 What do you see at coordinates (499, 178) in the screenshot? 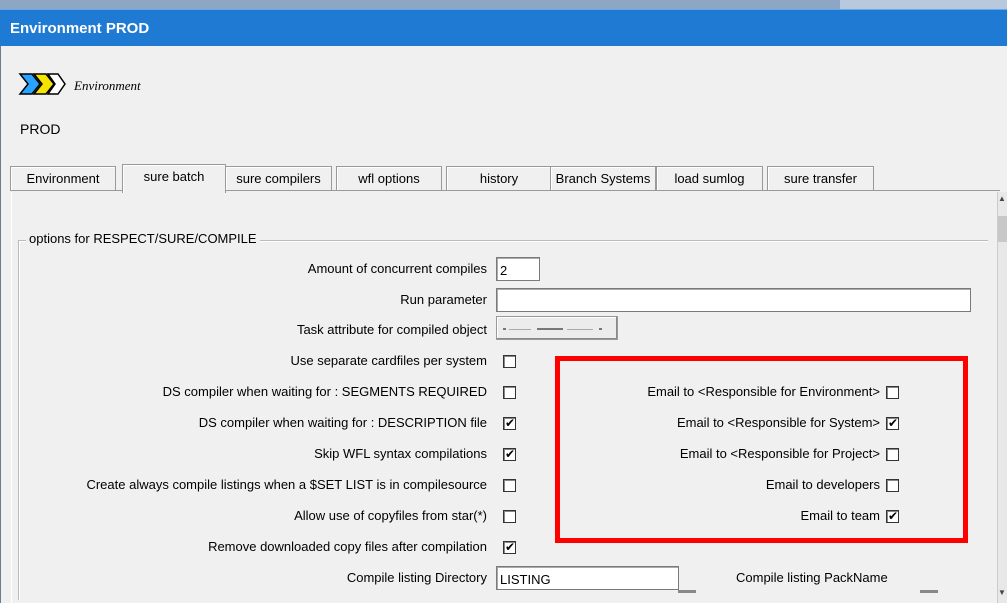
I see `tab-history: history` at bounding box center [499, 178].